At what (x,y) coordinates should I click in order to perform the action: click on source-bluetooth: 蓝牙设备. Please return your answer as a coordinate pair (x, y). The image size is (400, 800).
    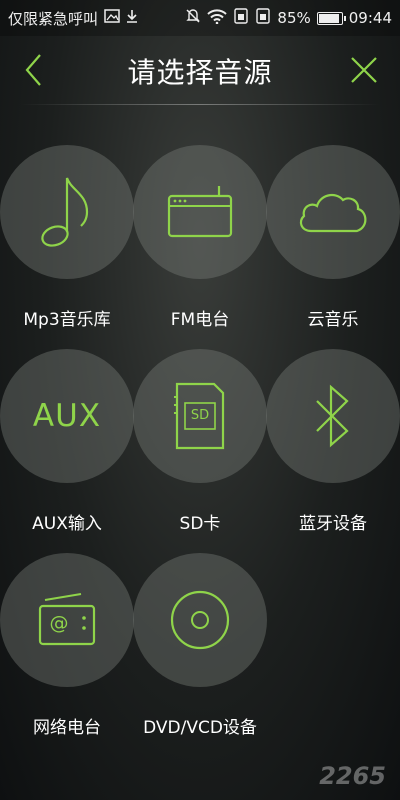
    Looking at the image, I should click on (333, 441).